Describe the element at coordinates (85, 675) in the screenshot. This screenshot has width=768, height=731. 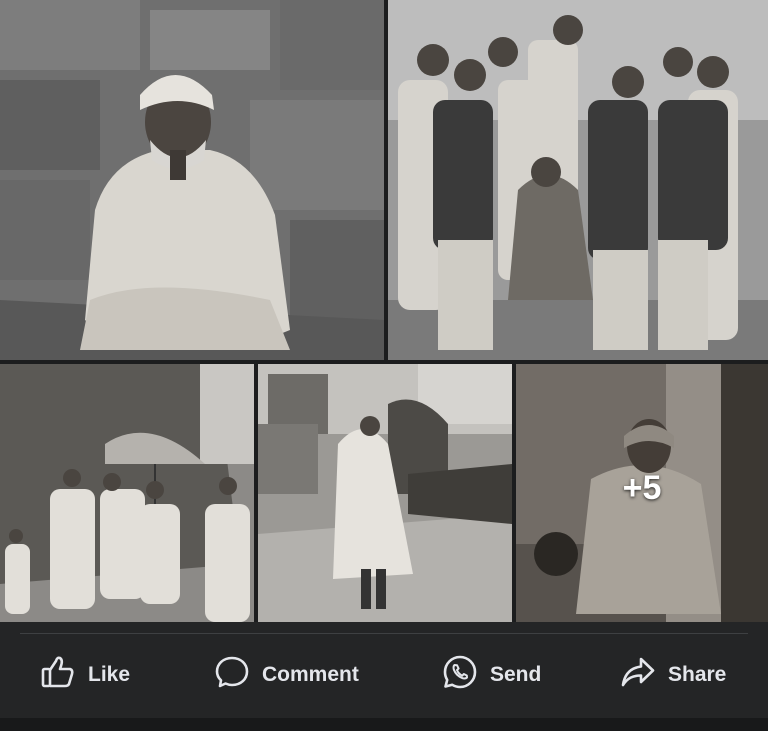
I see `like-button: Like` at that location.